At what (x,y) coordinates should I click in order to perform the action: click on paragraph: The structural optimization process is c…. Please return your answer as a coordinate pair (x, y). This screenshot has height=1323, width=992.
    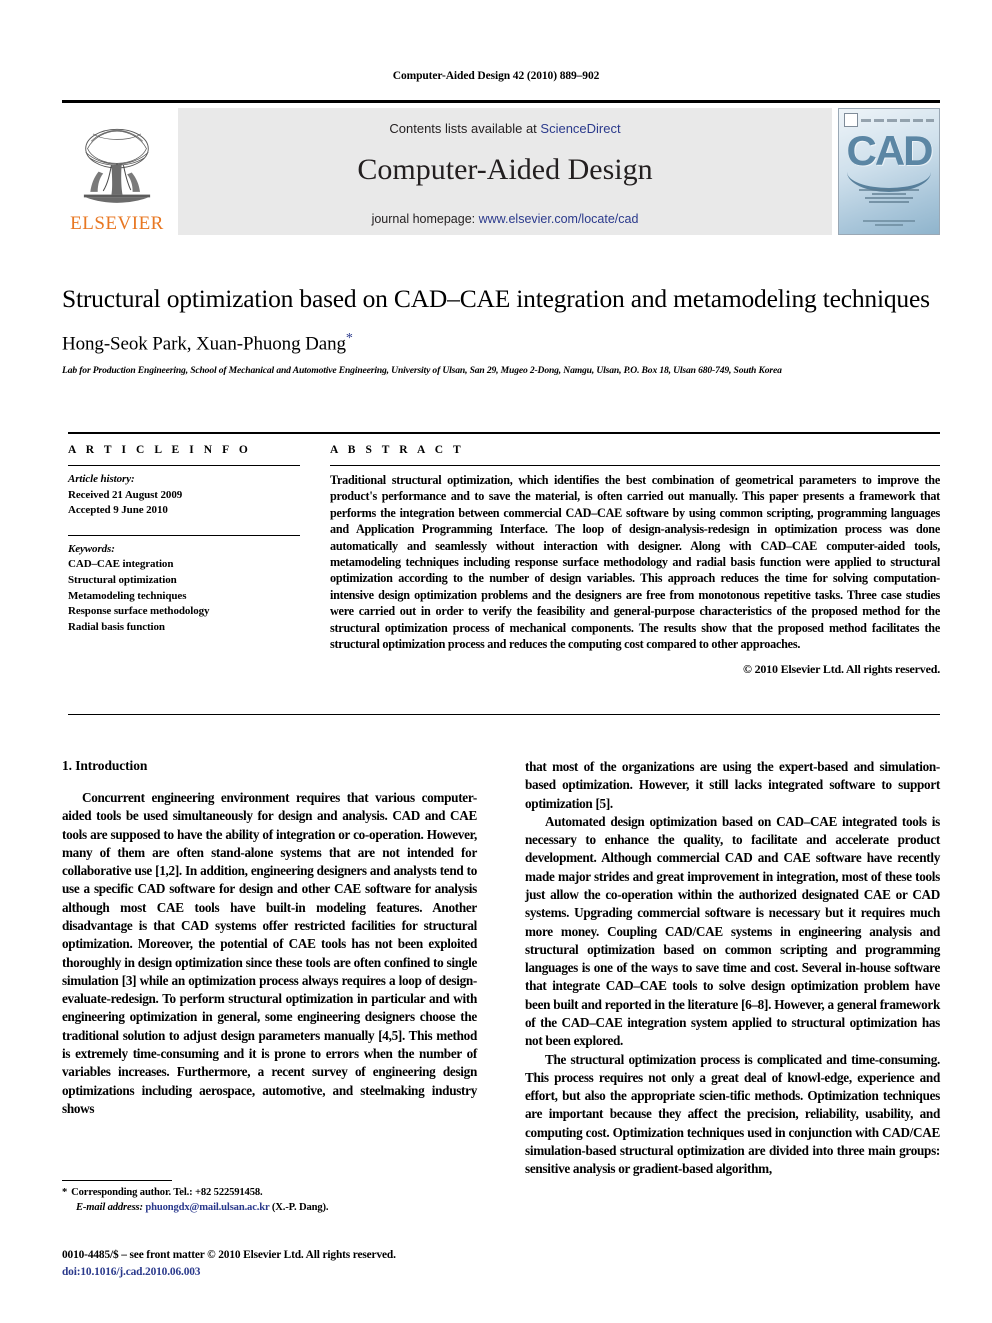
    Looking at the image, I should click on (732, 1115).